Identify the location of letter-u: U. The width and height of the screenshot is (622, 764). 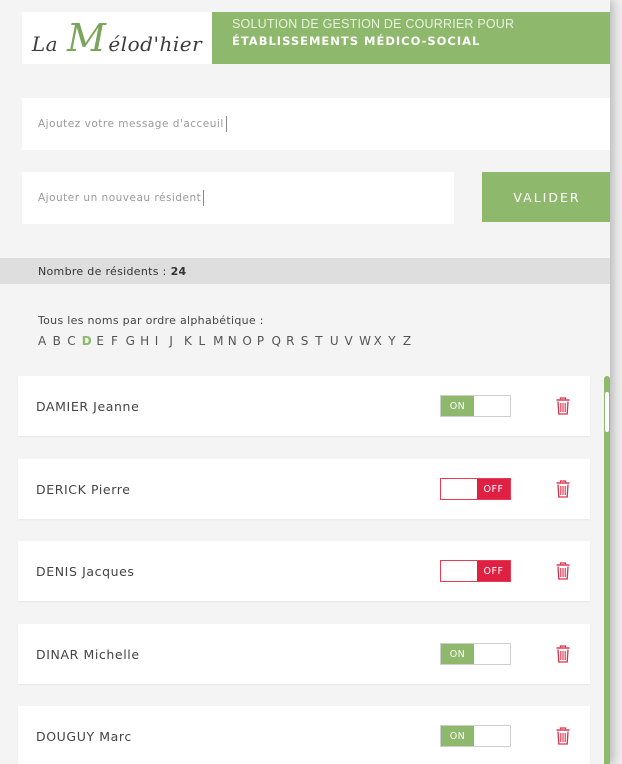
(337, 341).